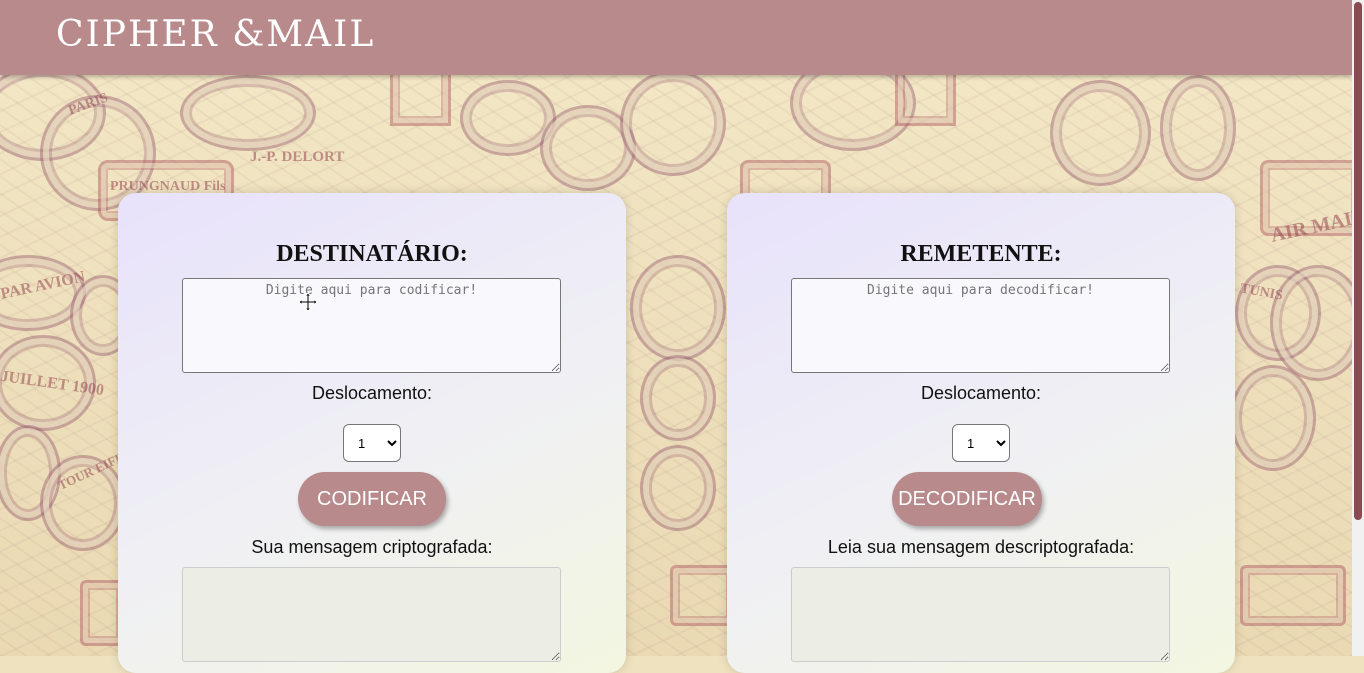 The height and width of the screenshot is (673, 1364). Describe the element at coordinates (981, 443) in the screenshot. I see `decode-shift-select: 1` at that location.